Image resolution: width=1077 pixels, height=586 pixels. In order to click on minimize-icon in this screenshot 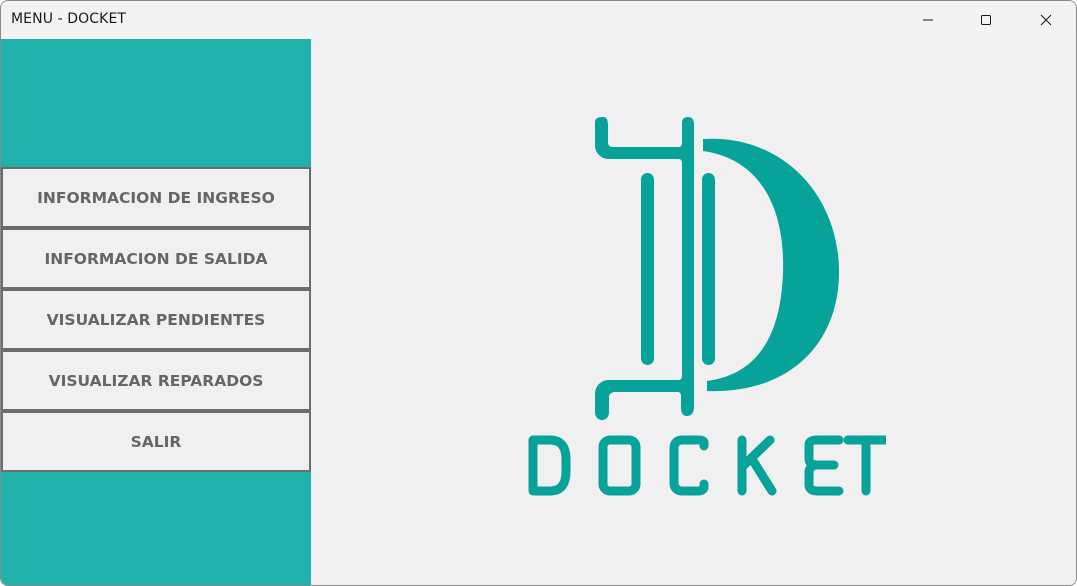, I will do `click(928, 20)`.